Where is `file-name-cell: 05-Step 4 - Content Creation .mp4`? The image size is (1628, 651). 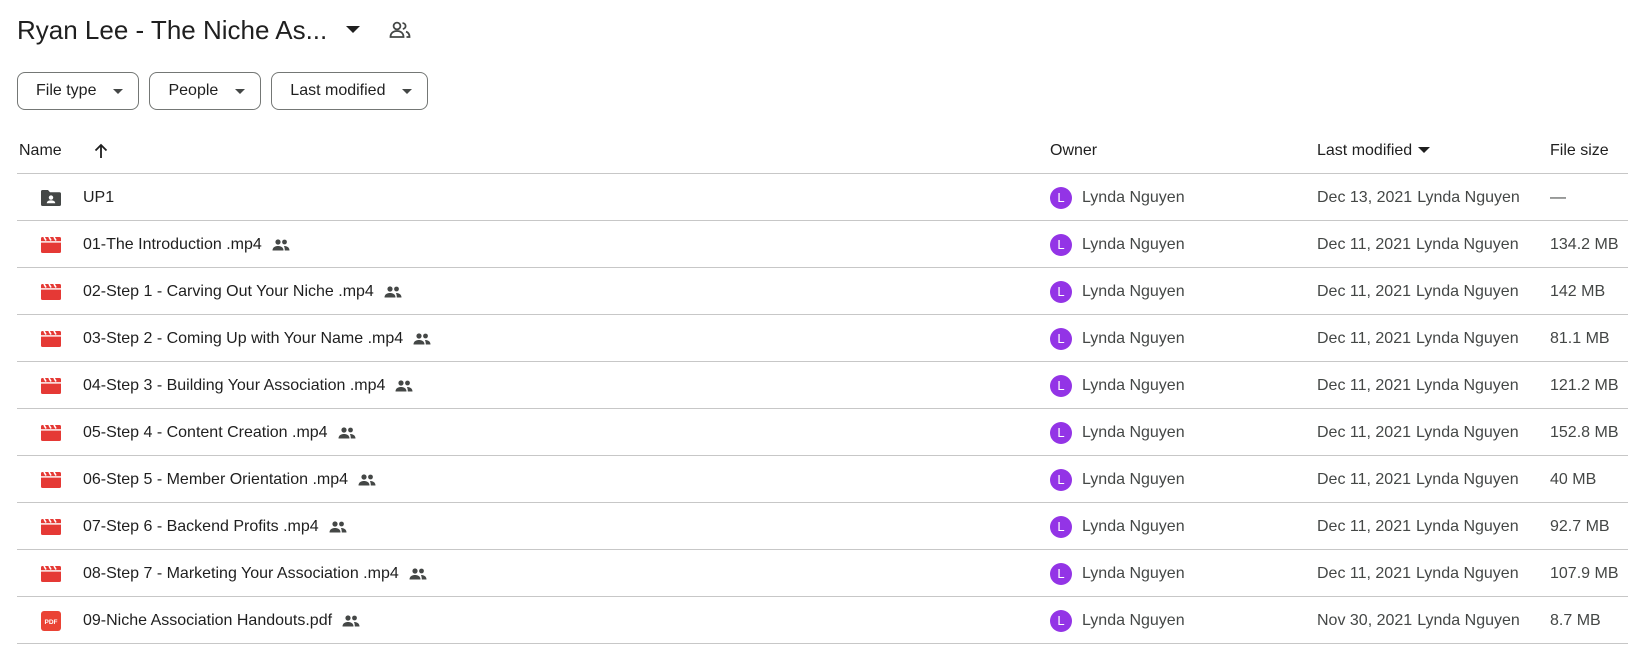 file-name-cell: 05-Step 4 - Content Creation .mp4 is located at coordinates (219, 432).